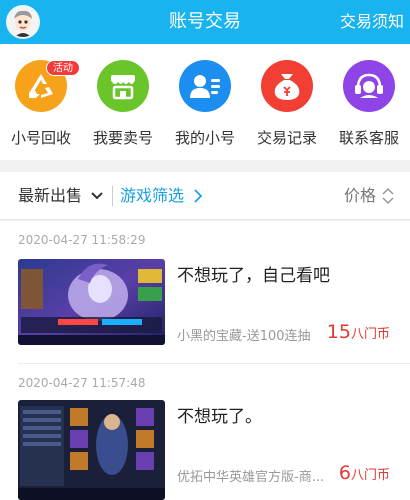 The width and height of the screenshot is (410, 500). I want to click on listing-game-name: 小黑的宝藏-送100连抽, so click(244, 336).